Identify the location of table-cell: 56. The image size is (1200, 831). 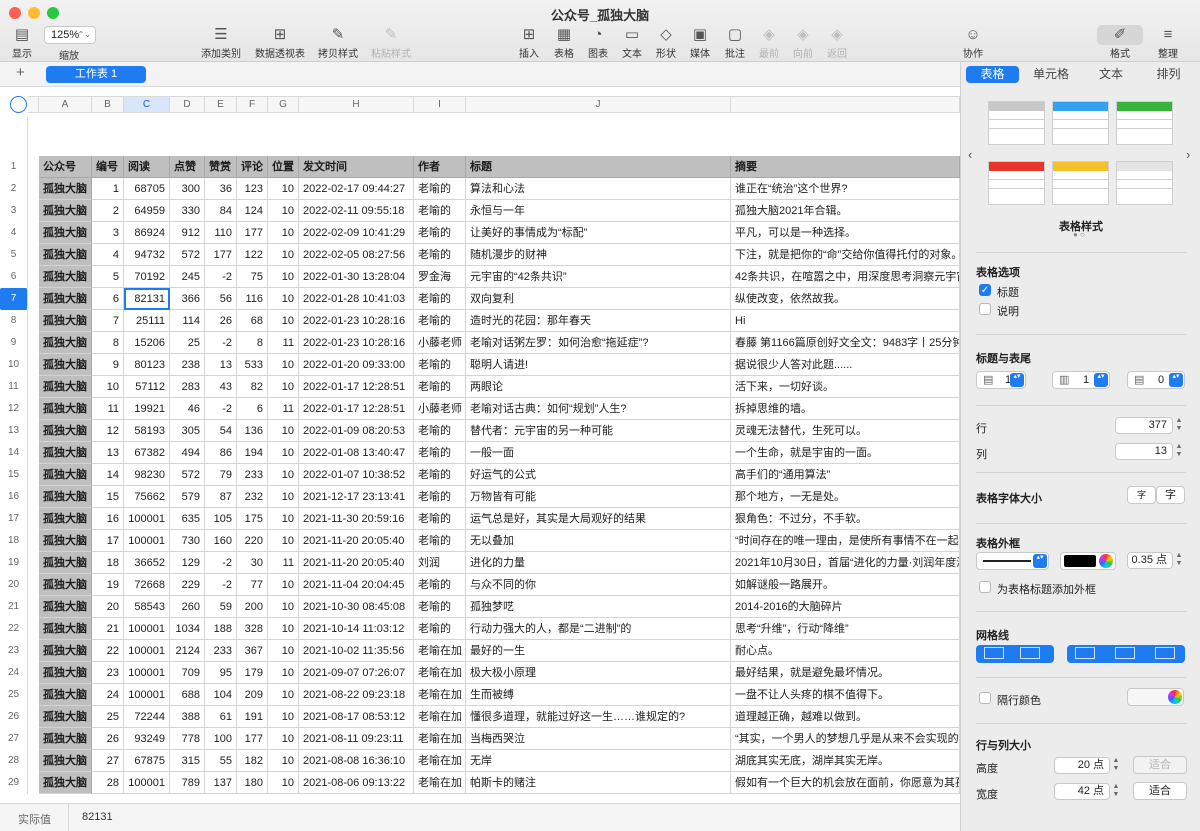
(221, 299).